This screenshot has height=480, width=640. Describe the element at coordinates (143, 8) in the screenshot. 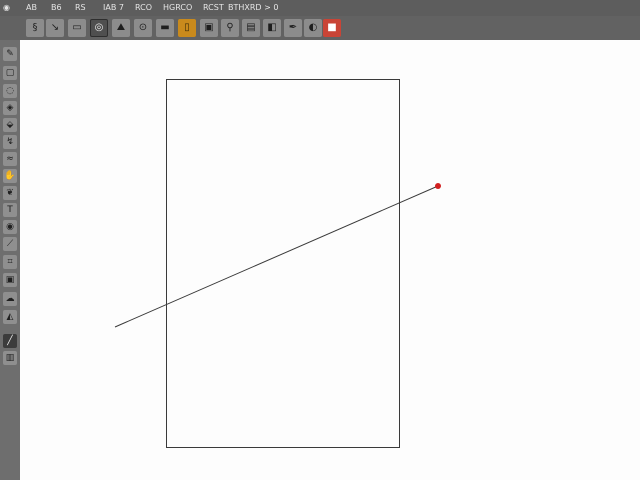

I see `menu-item-5: RCO` at that location.